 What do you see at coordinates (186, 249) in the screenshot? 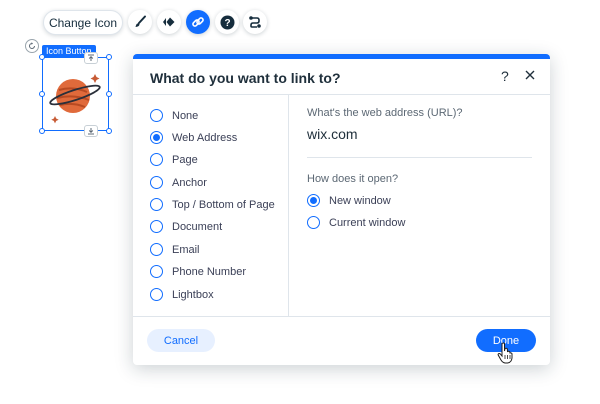
I see `link-type-label: Email` at bounding box center [186, 249].